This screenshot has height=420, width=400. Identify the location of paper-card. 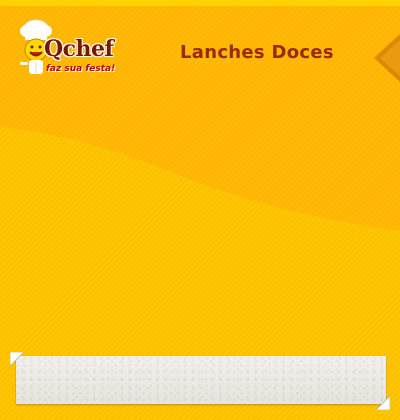
(201, 380).